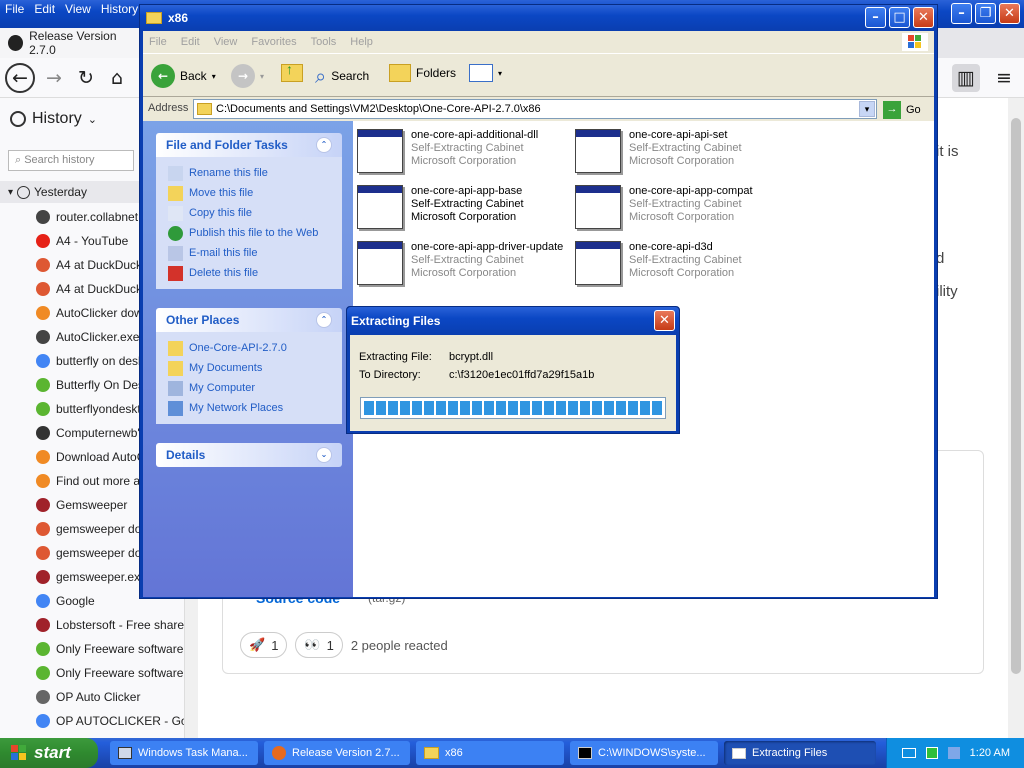  I want to click on start-button: start, so click(49, 753).